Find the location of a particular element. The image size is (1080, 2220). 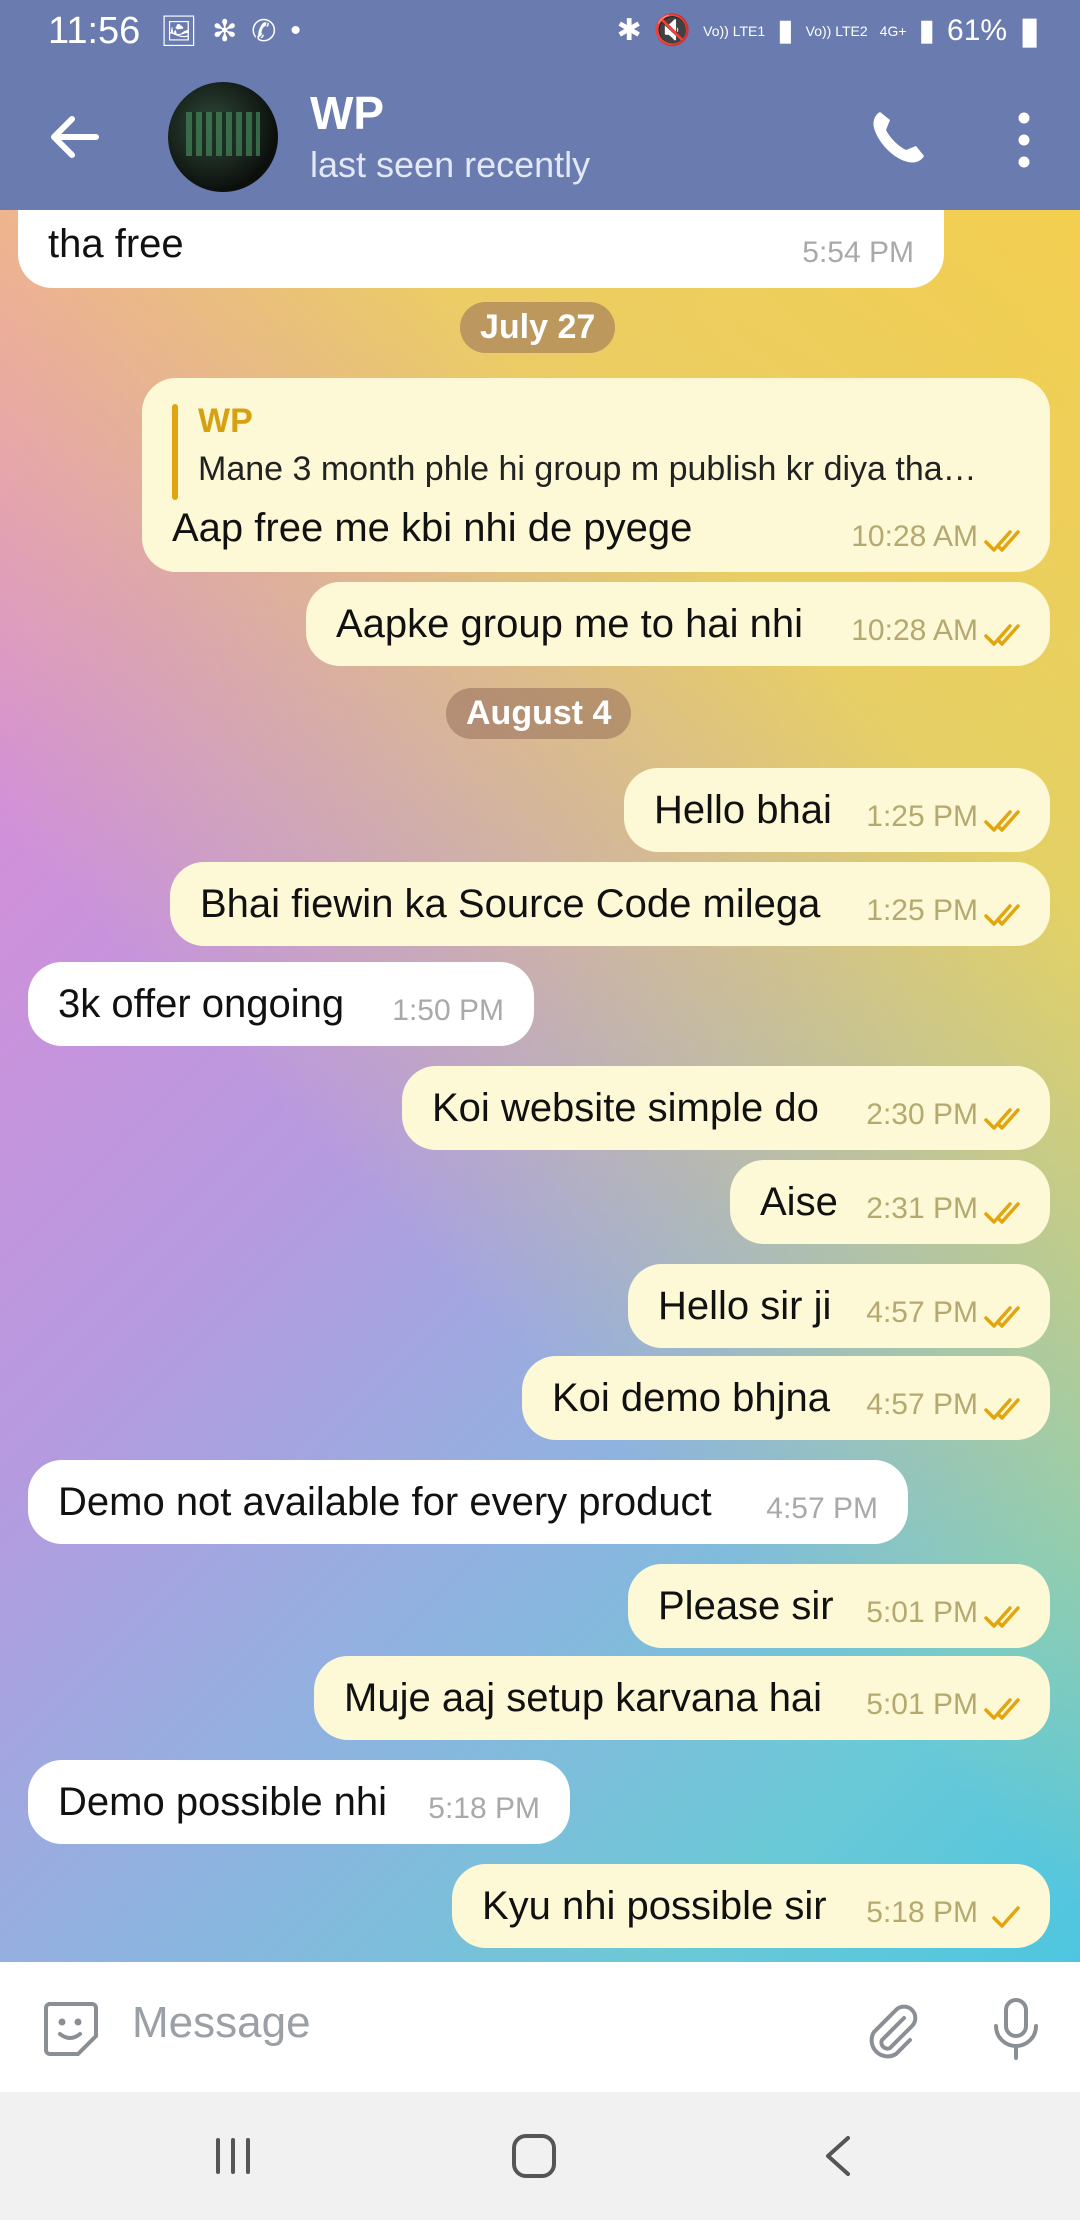

battery-icon: ▮ is located at coordinates (1029, 31).